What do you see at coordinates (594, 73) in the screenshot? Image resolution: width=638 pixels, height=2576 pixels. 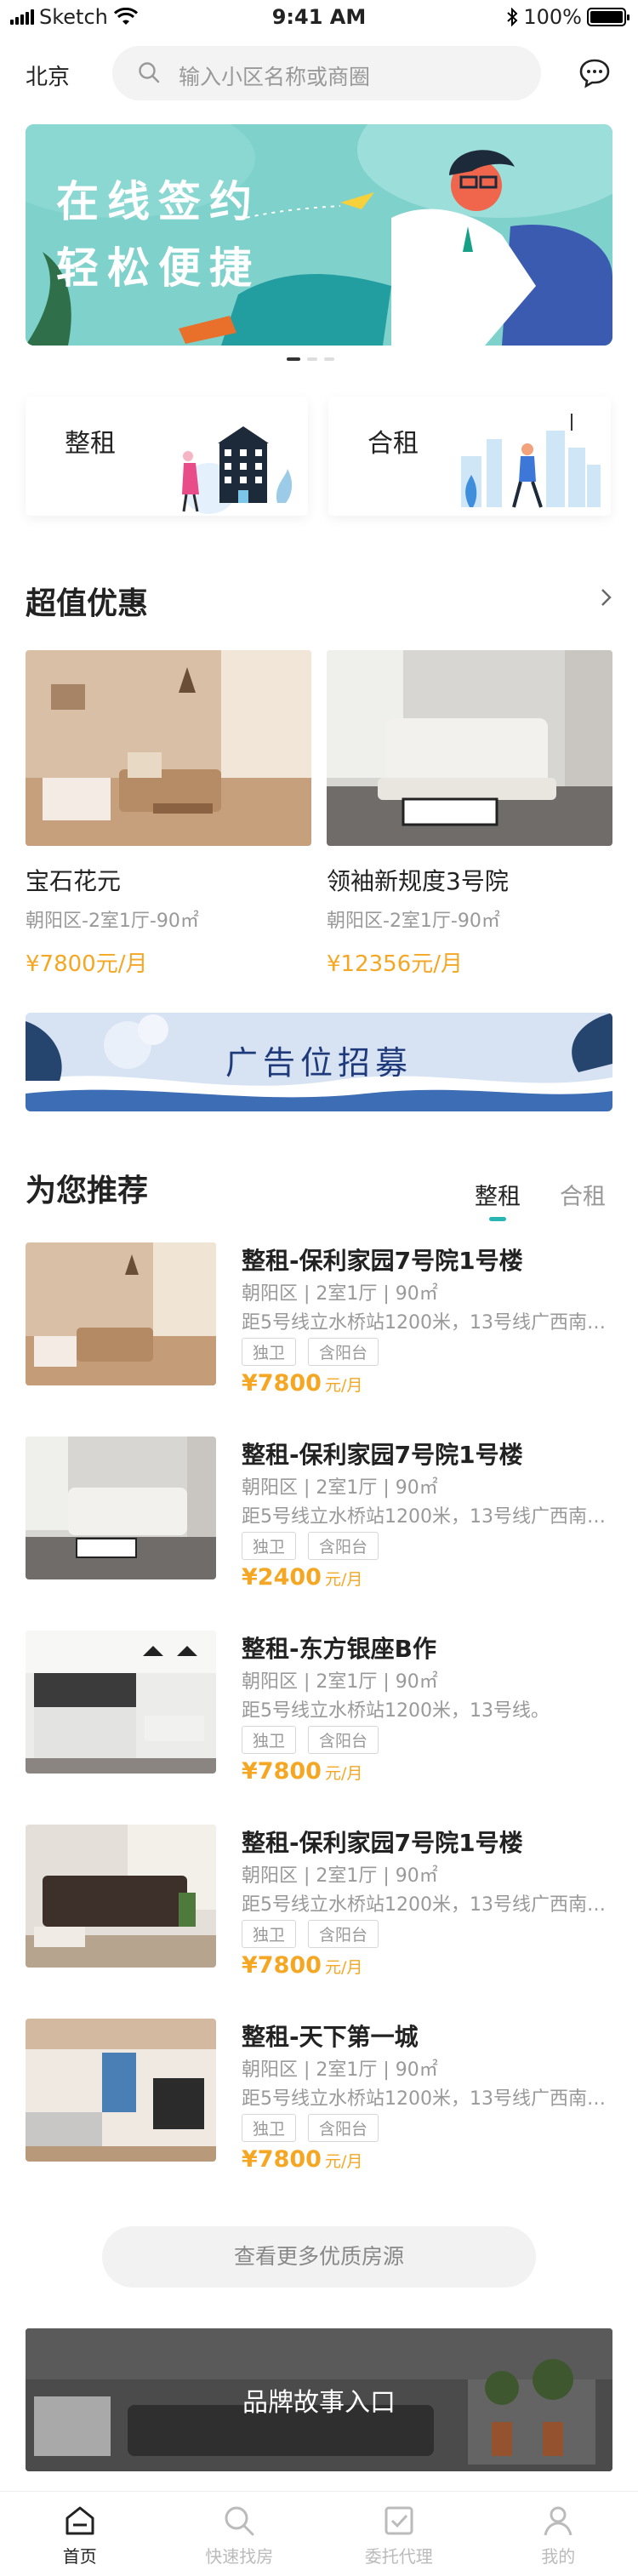 I see `message-icon` at bounding box center [594, 73].